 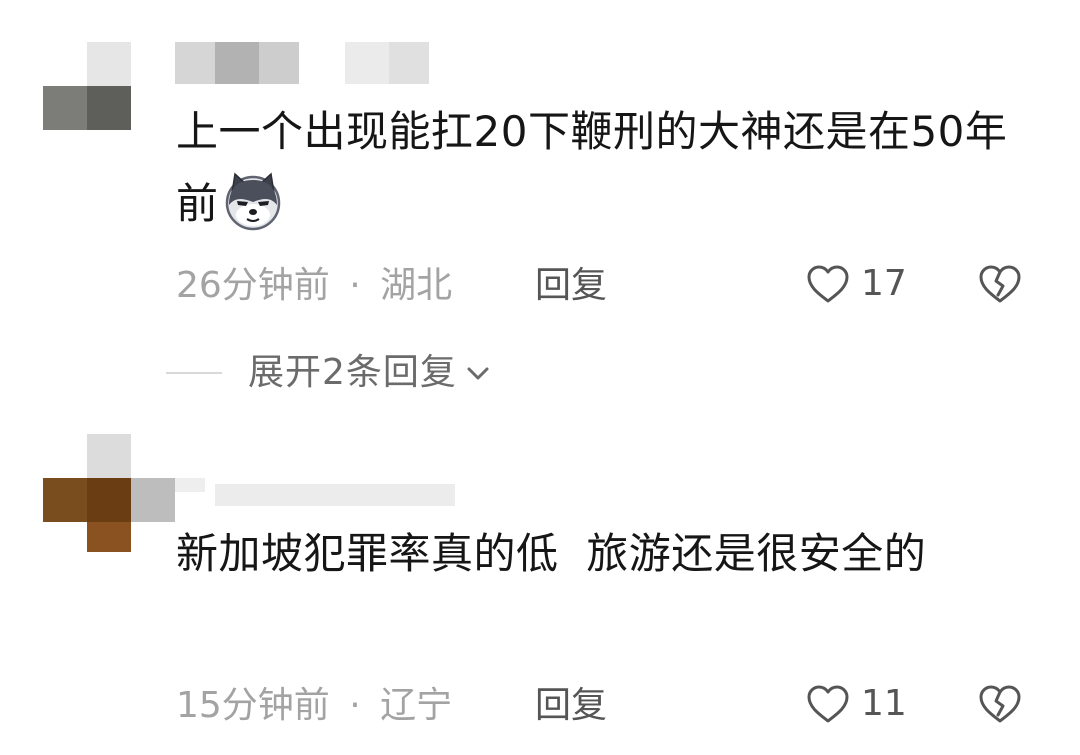 What do you see at coordinates (478, 373) in the screenshot?
I see `chevron-down-icon` at bounding box center [478, 373].